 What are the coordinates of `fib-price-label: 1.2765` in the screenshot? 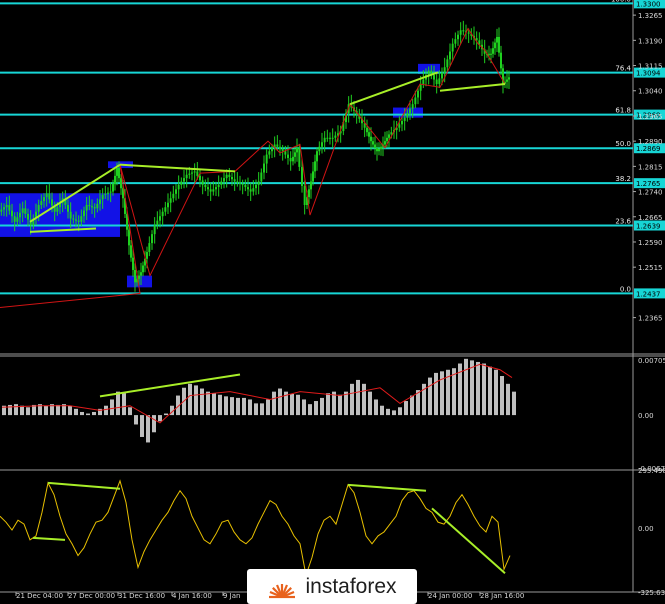 It's located at (648, 184).